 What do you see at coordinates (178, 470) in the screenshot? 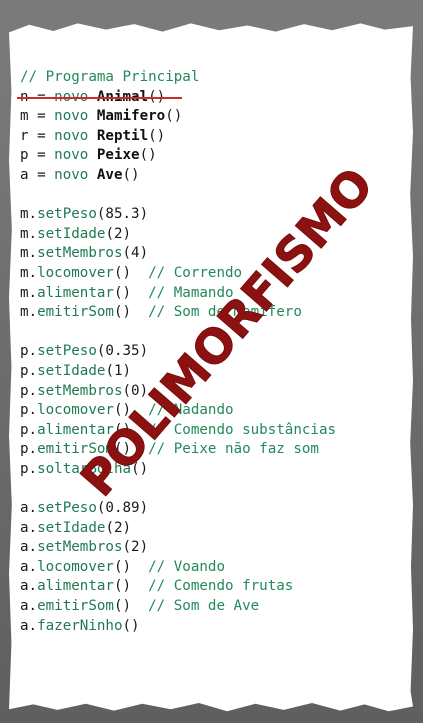
I see `code-call-line: p.soltarBolha()` at bounding box center [178, 470].